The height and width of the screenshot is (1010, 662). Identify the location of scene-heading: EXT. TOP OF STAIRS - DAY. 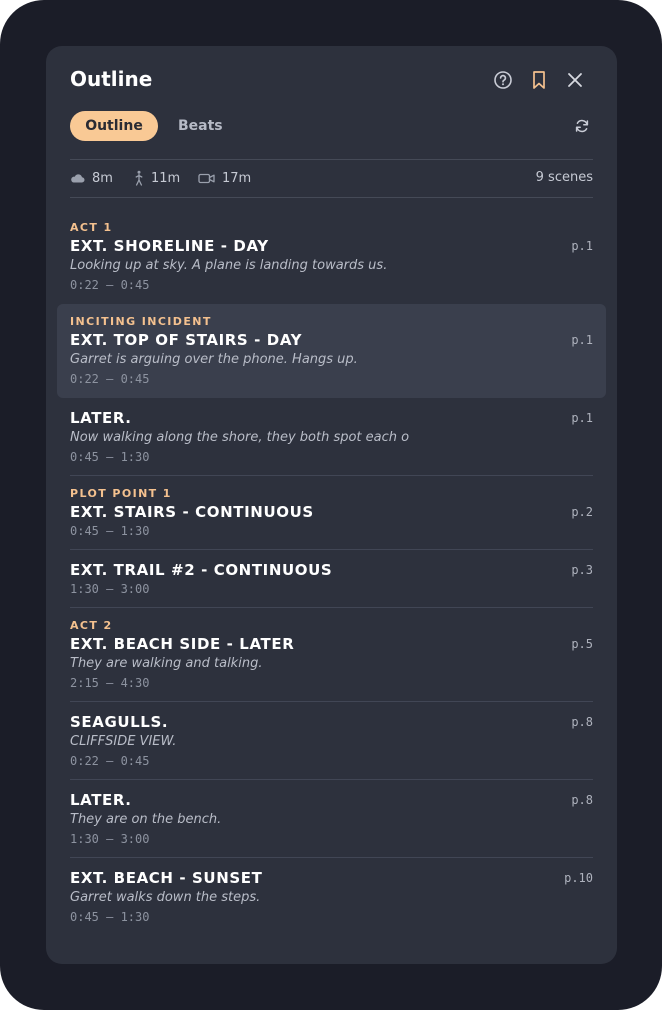
(186, 340).